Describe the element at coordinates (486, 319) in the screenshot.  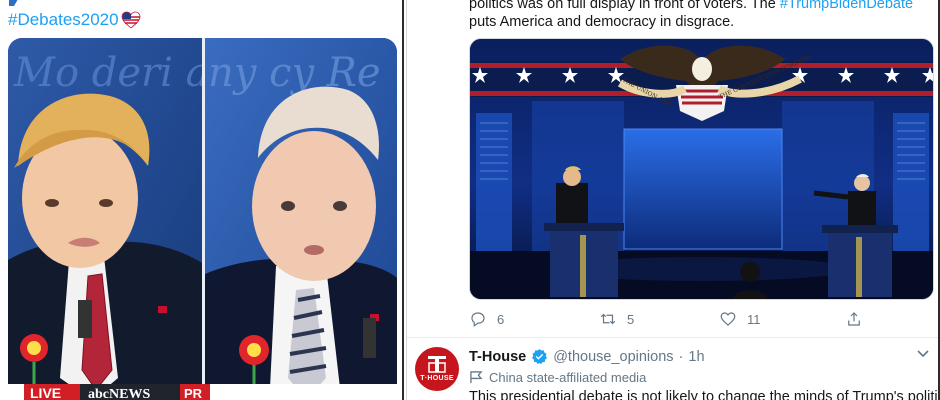
I see `reply-button: 6` at that location.